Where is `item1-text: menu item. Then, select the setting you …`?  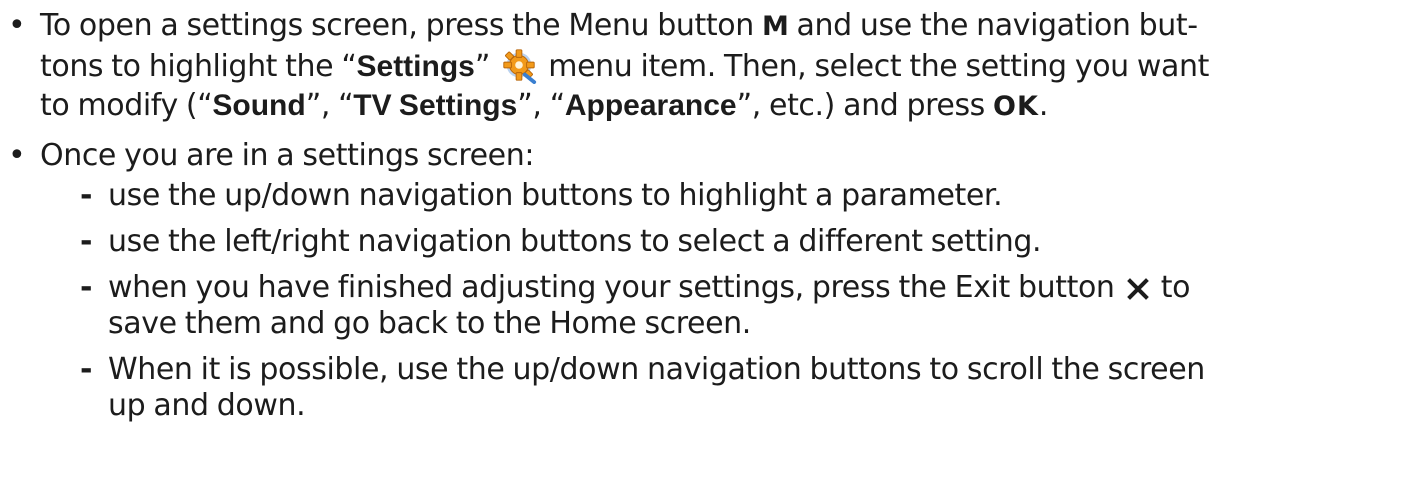 item1-text: menu item. Then, select the setting you … is located at coordinates (874, 66).